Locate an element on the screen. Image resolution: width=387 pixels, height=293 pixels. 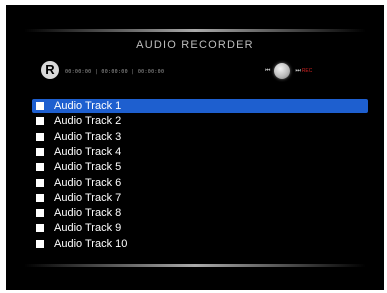
list-item: Audio Track 2 is located at coordinates (200, 121).